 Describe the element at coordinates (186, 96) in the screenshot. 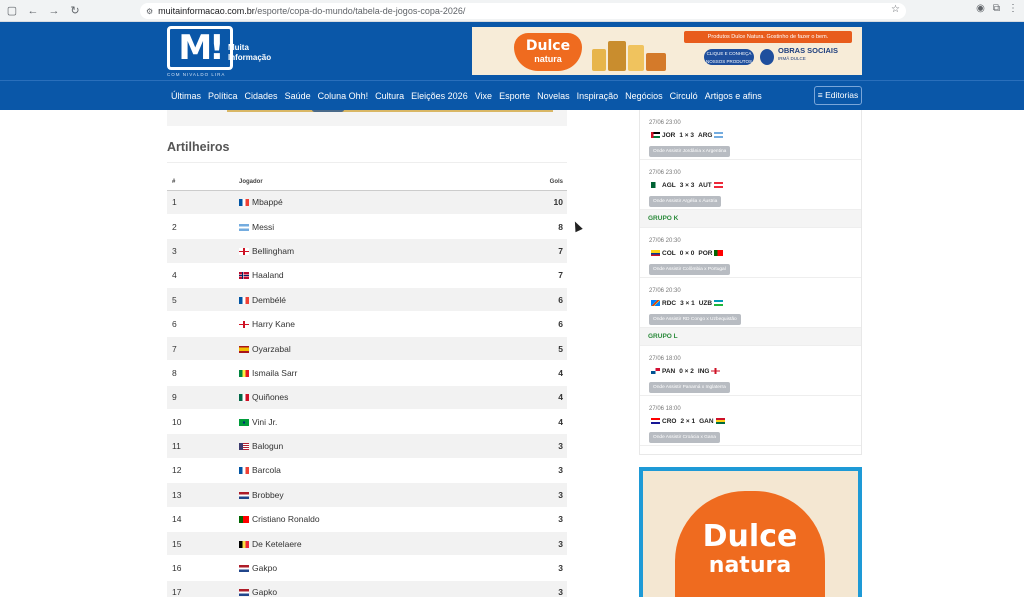

I see `nav-item-0: Últimas` at that location.